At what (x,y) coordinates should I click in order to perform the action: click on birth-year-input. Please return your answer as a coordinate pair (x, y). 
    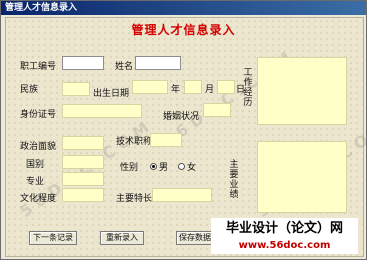
    Looking at the image, I should click on (150, 87).